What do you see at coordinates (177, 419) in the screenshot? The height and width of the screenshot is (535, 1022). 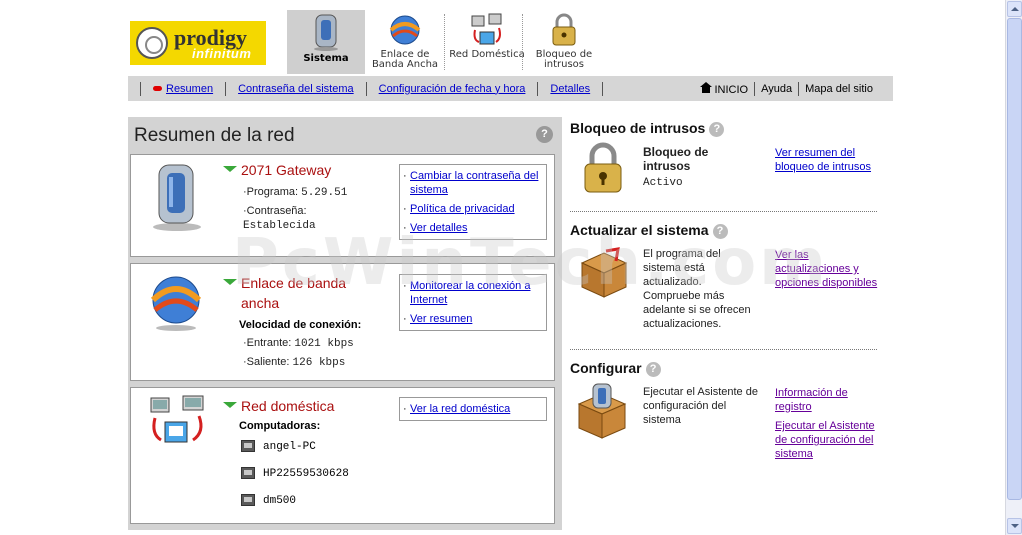 I see `home-network-large-icon` at bounding box center [177, 419].